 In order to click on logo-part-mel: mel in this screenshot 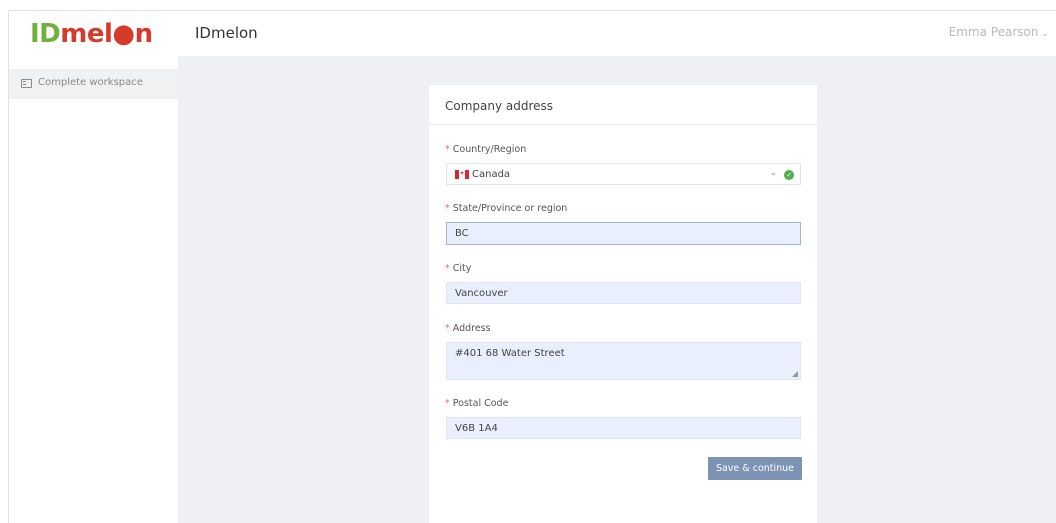, I will do `click(86, 34)`.